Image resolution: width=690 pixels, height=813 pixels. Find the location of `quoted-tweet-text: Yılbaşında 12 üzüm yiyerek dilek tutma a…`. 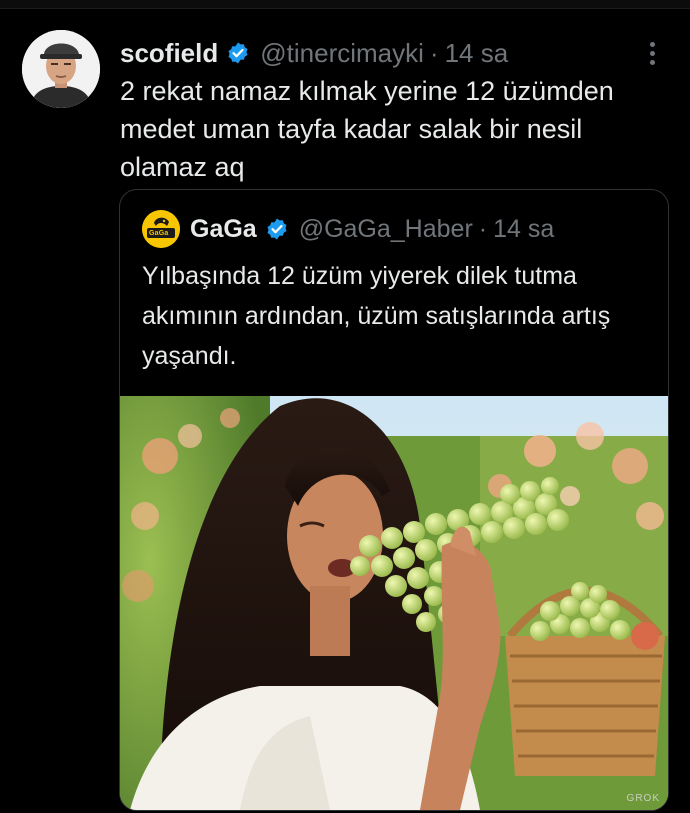

quoted-tweet-text: Yılbaşında 12 üzüm yiyerek dilek tutma a… is located at coordinates (376, 316).